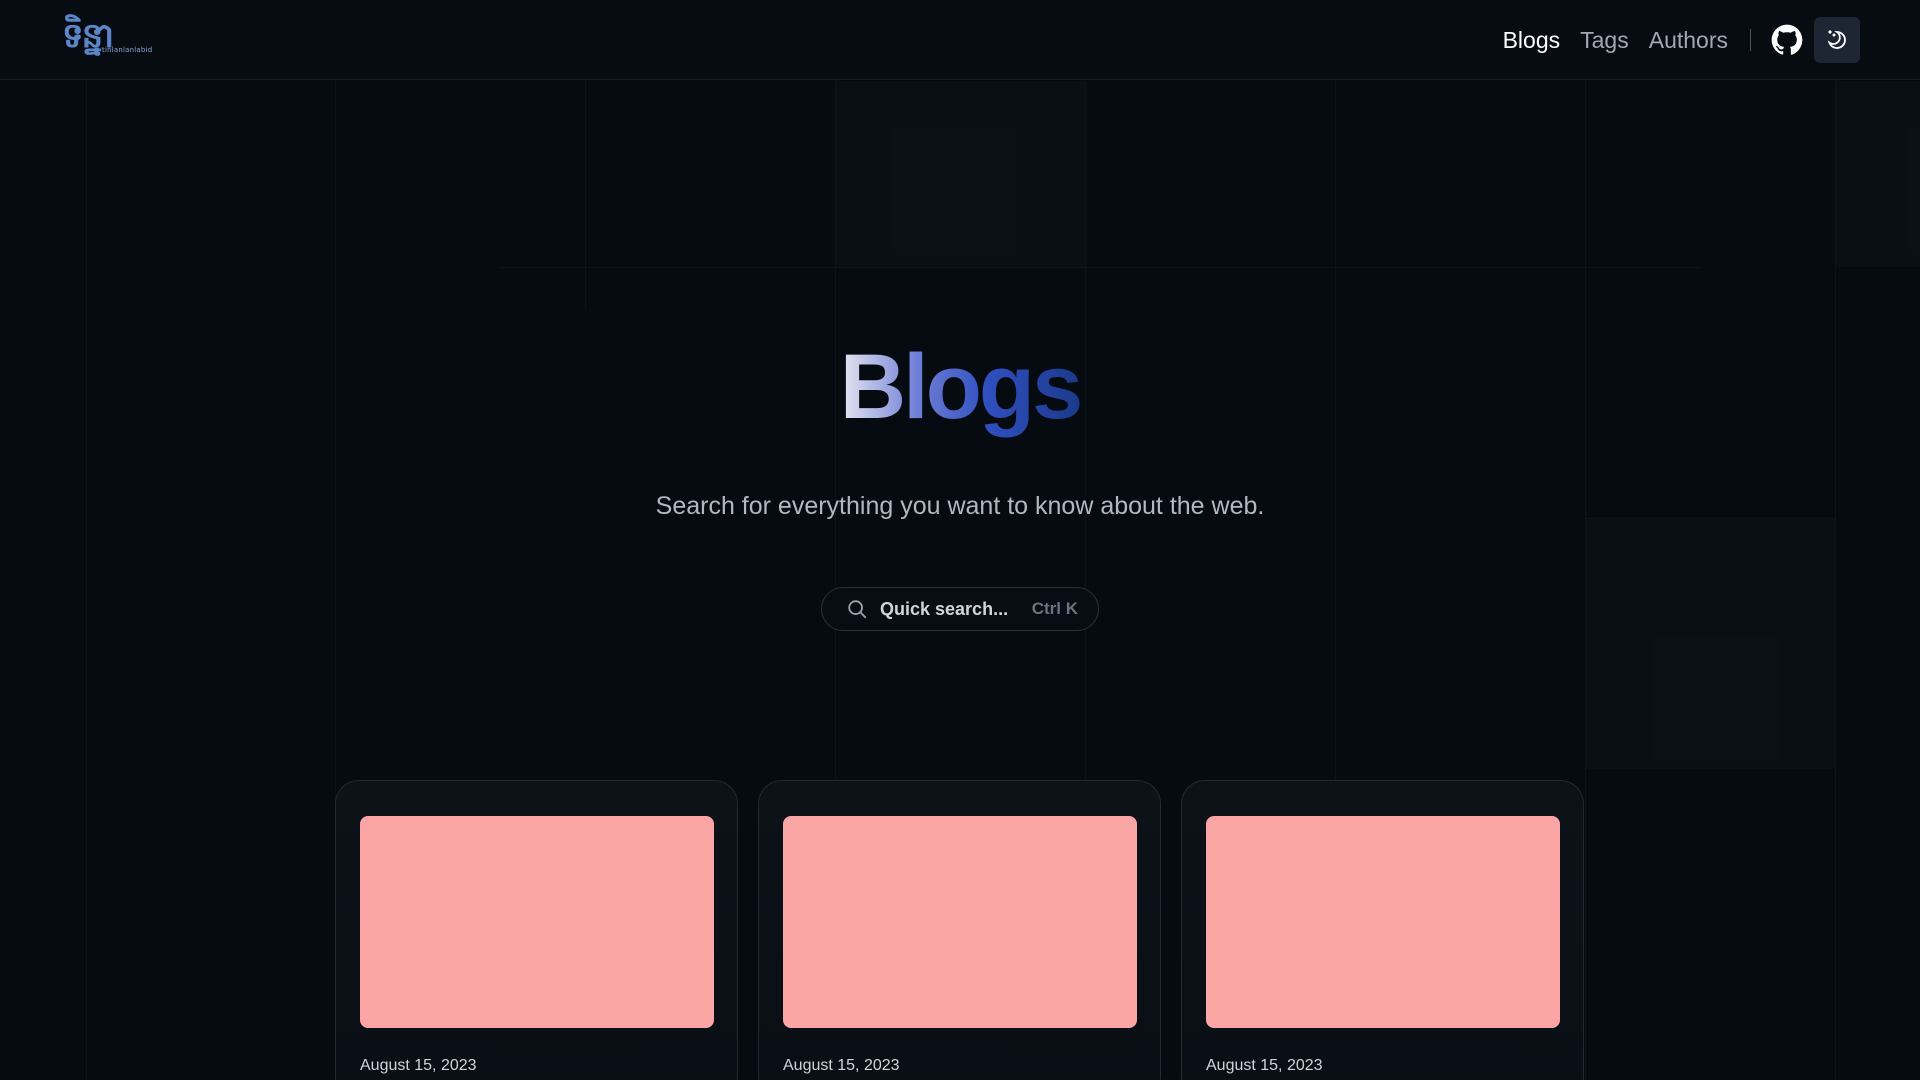  Describe the element at coordinates (857, 609) in the screenshot. I see `search-icon` at that location.